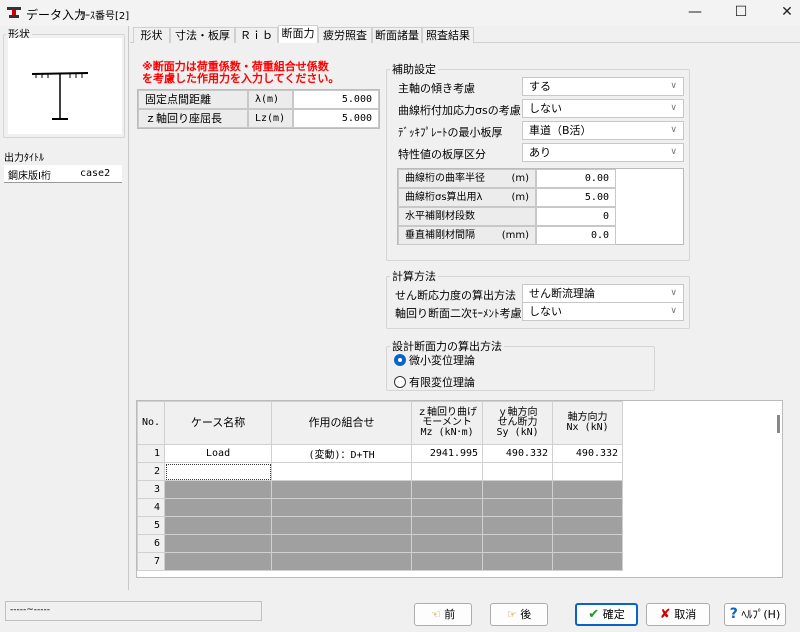 This screenshot has height=632, width=800. What do you see at coordinates (397, 35) in the screenshot?
I see `tab-section-properties: 断面諸量` at bounding box center [397, 35].